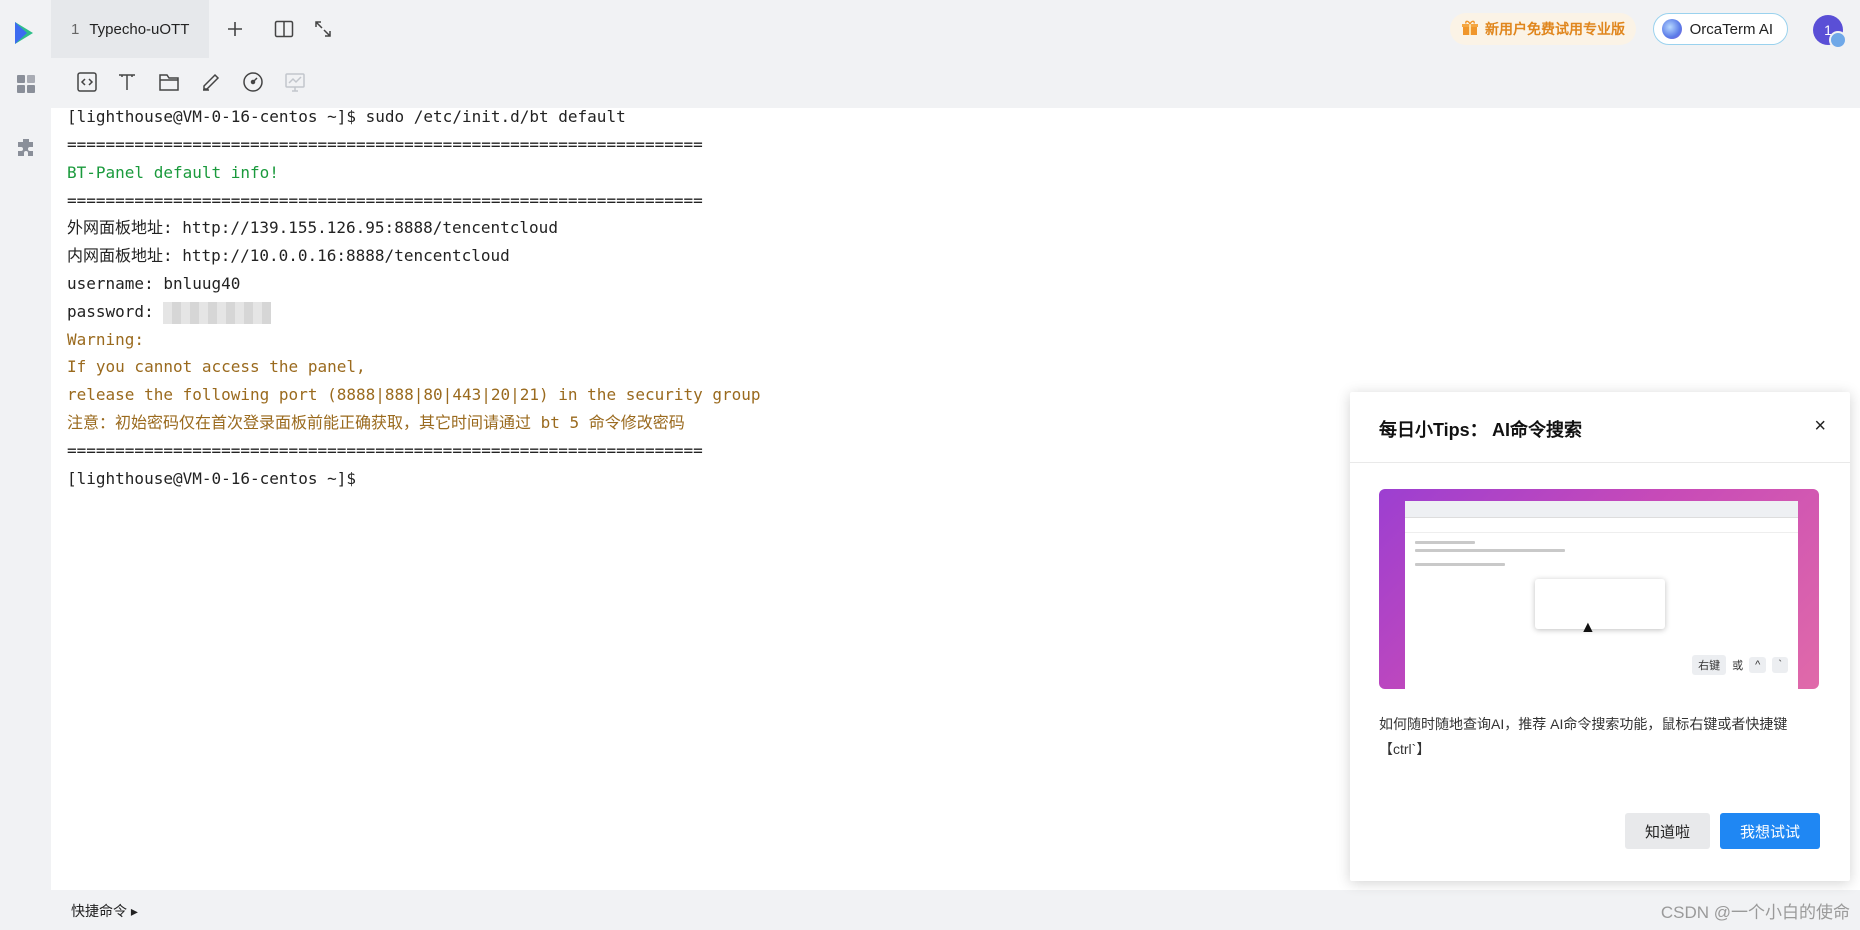 This screenshot has height=930, width=1860. I want to click on tip-preview-image: ▲ 右键 或 ^ `, so click(1599, 589).